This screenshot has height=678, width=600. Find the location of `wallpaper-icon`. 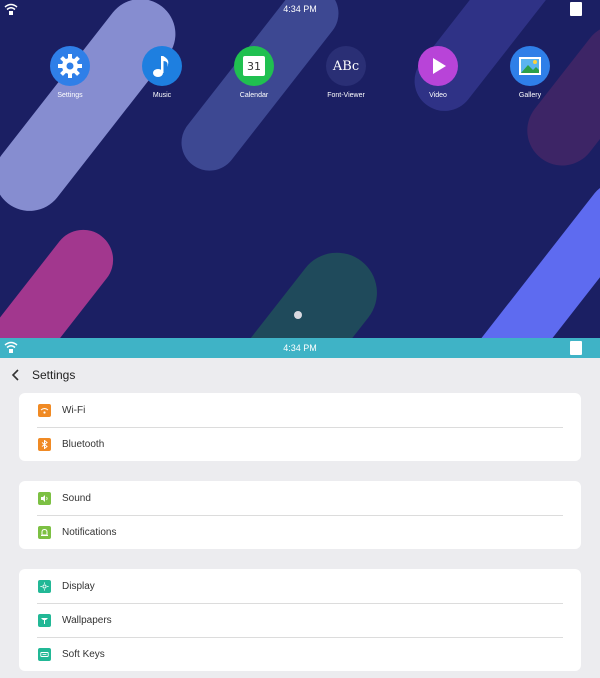

wallpaper-icon is located at coordinates (44, 620).